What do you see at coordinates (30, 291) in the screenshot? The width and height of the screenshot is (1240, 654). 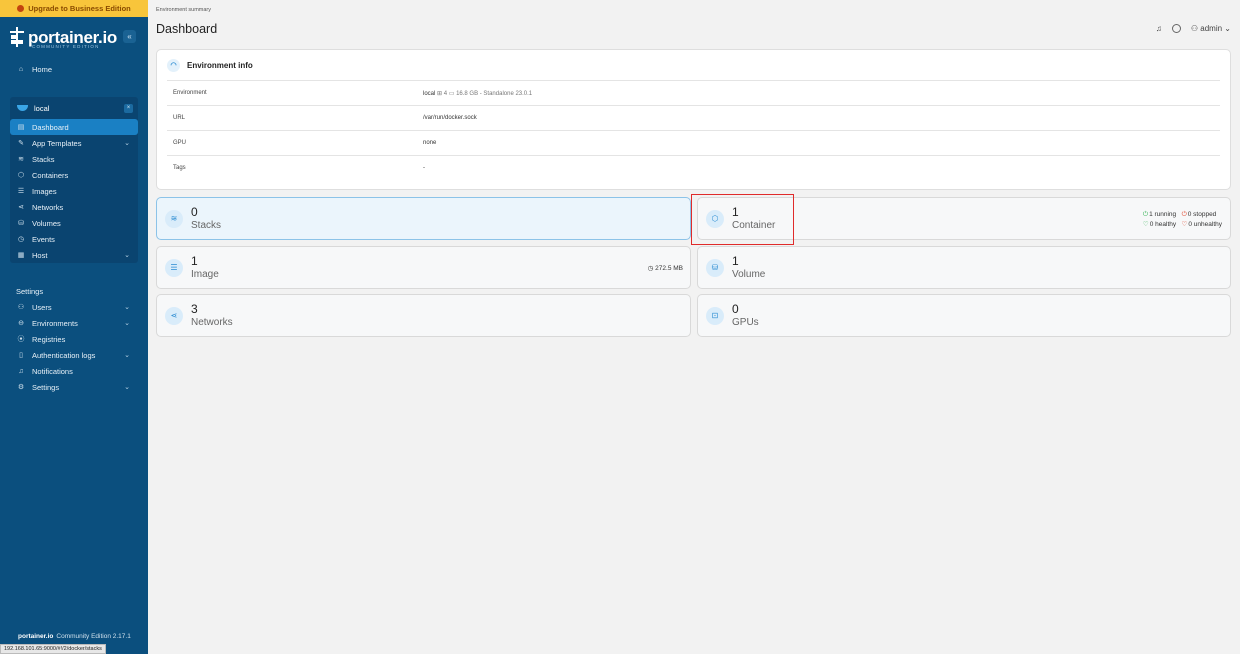 I see `settings-section-title: Settings` at bounding box center [30, 291].